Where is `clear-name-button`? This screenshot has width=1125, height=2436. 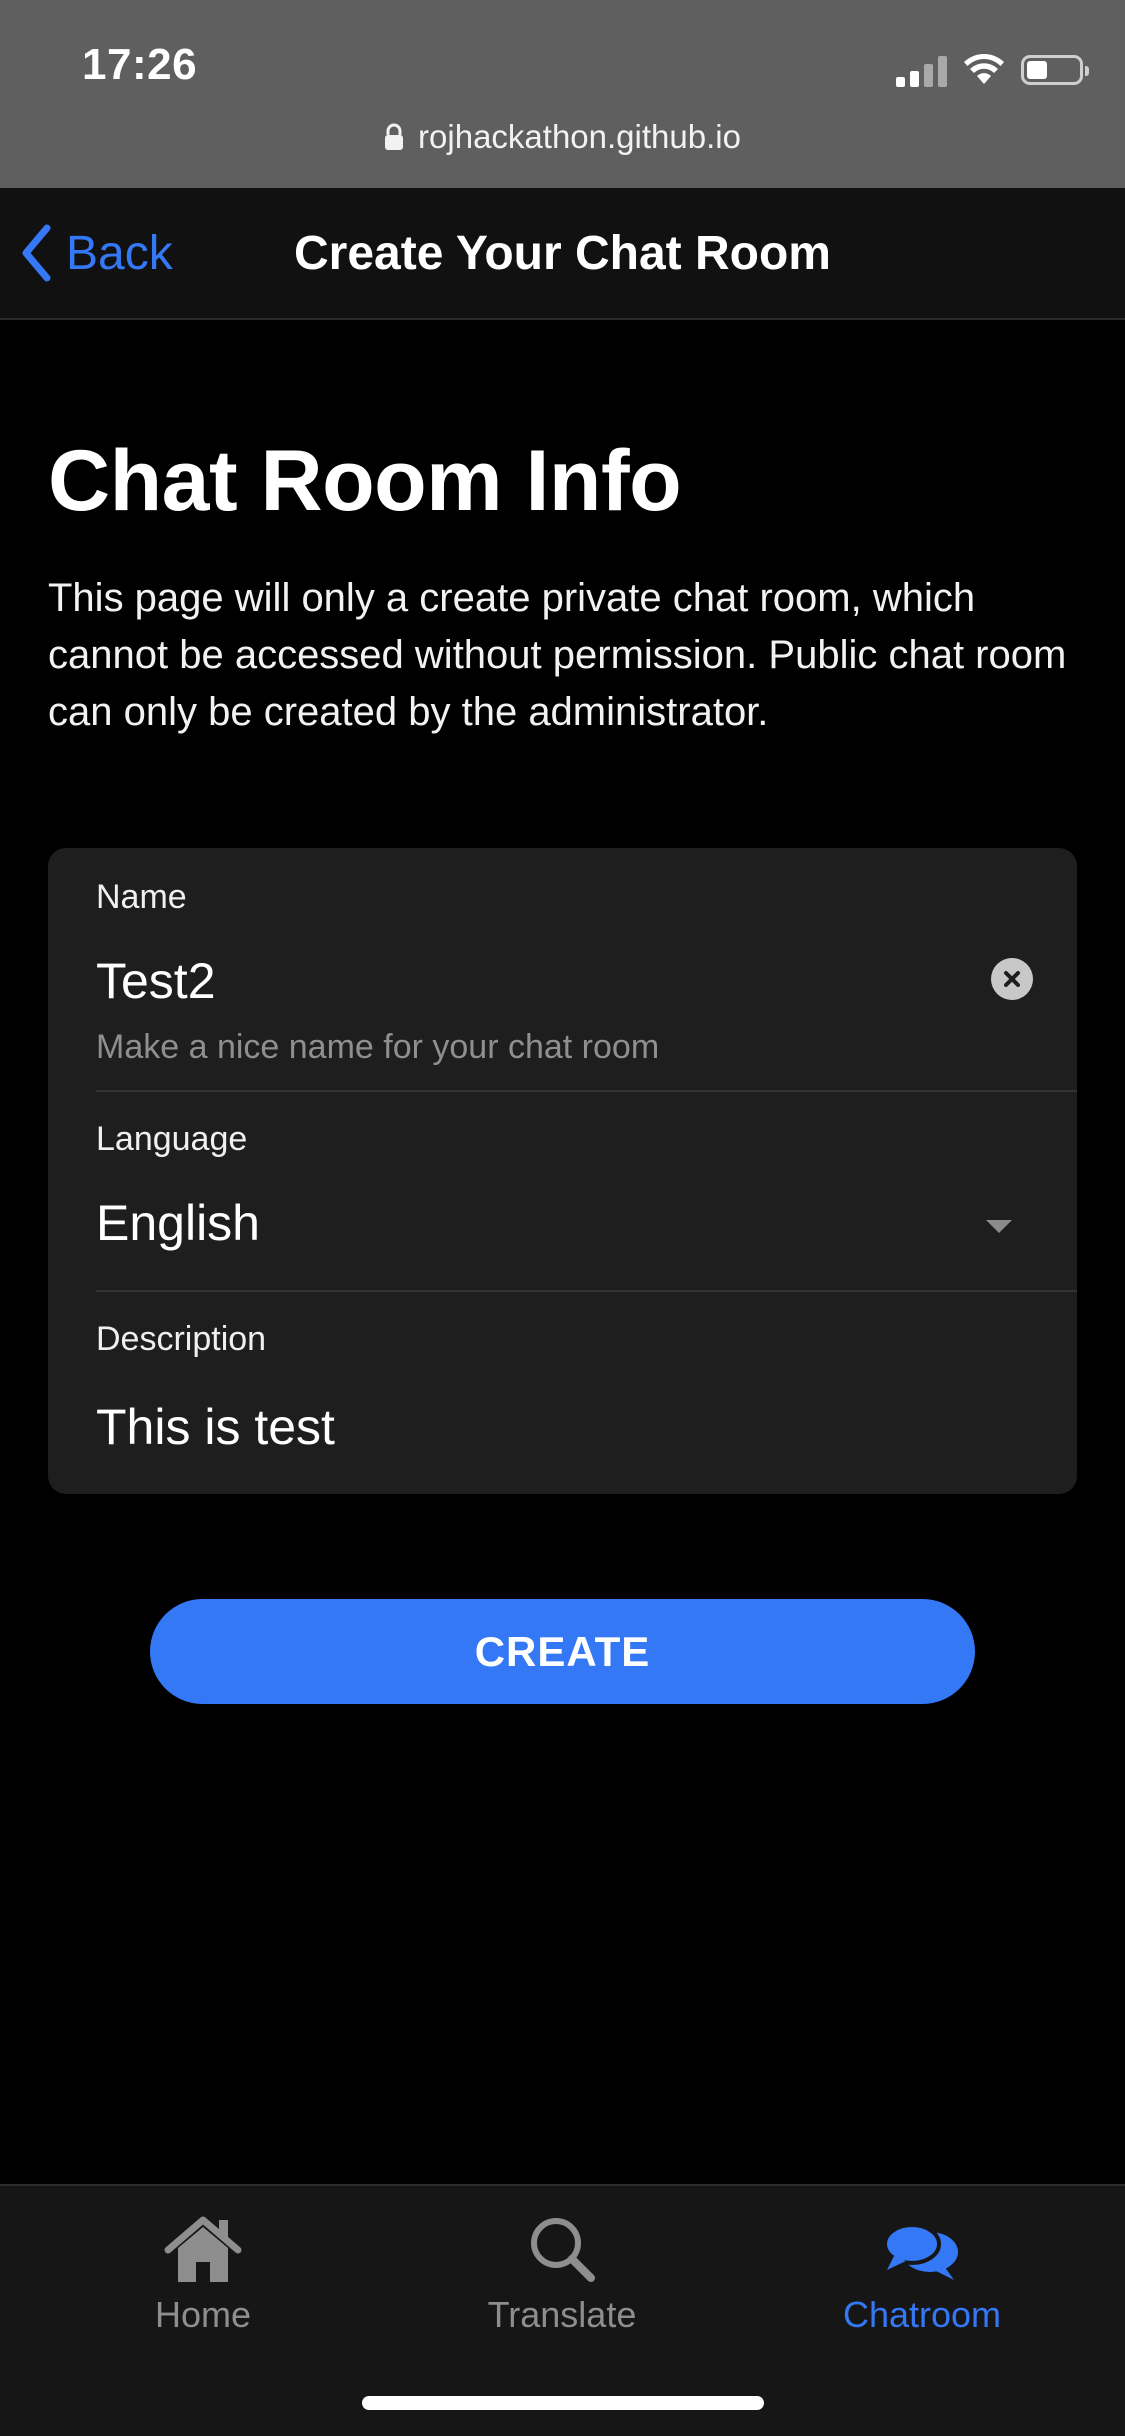
clear-name-button is located at coordinates (1012, 979).